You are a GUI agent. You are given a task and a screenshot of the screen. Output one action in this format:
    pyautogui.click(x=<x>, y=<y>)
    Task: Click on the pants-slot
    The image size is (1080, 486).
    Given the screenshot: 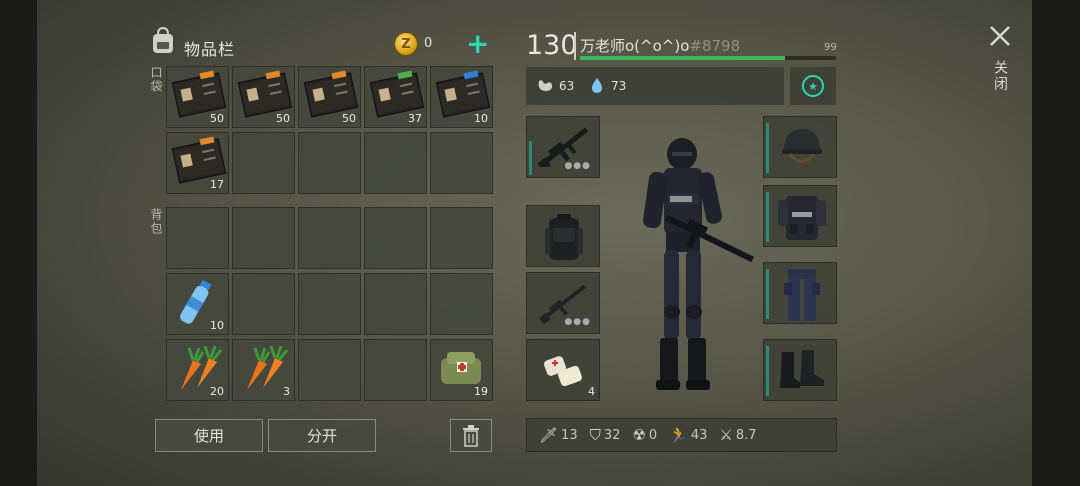 What is the action you would take?
    pyautogui.click(x=800, y=293)
    